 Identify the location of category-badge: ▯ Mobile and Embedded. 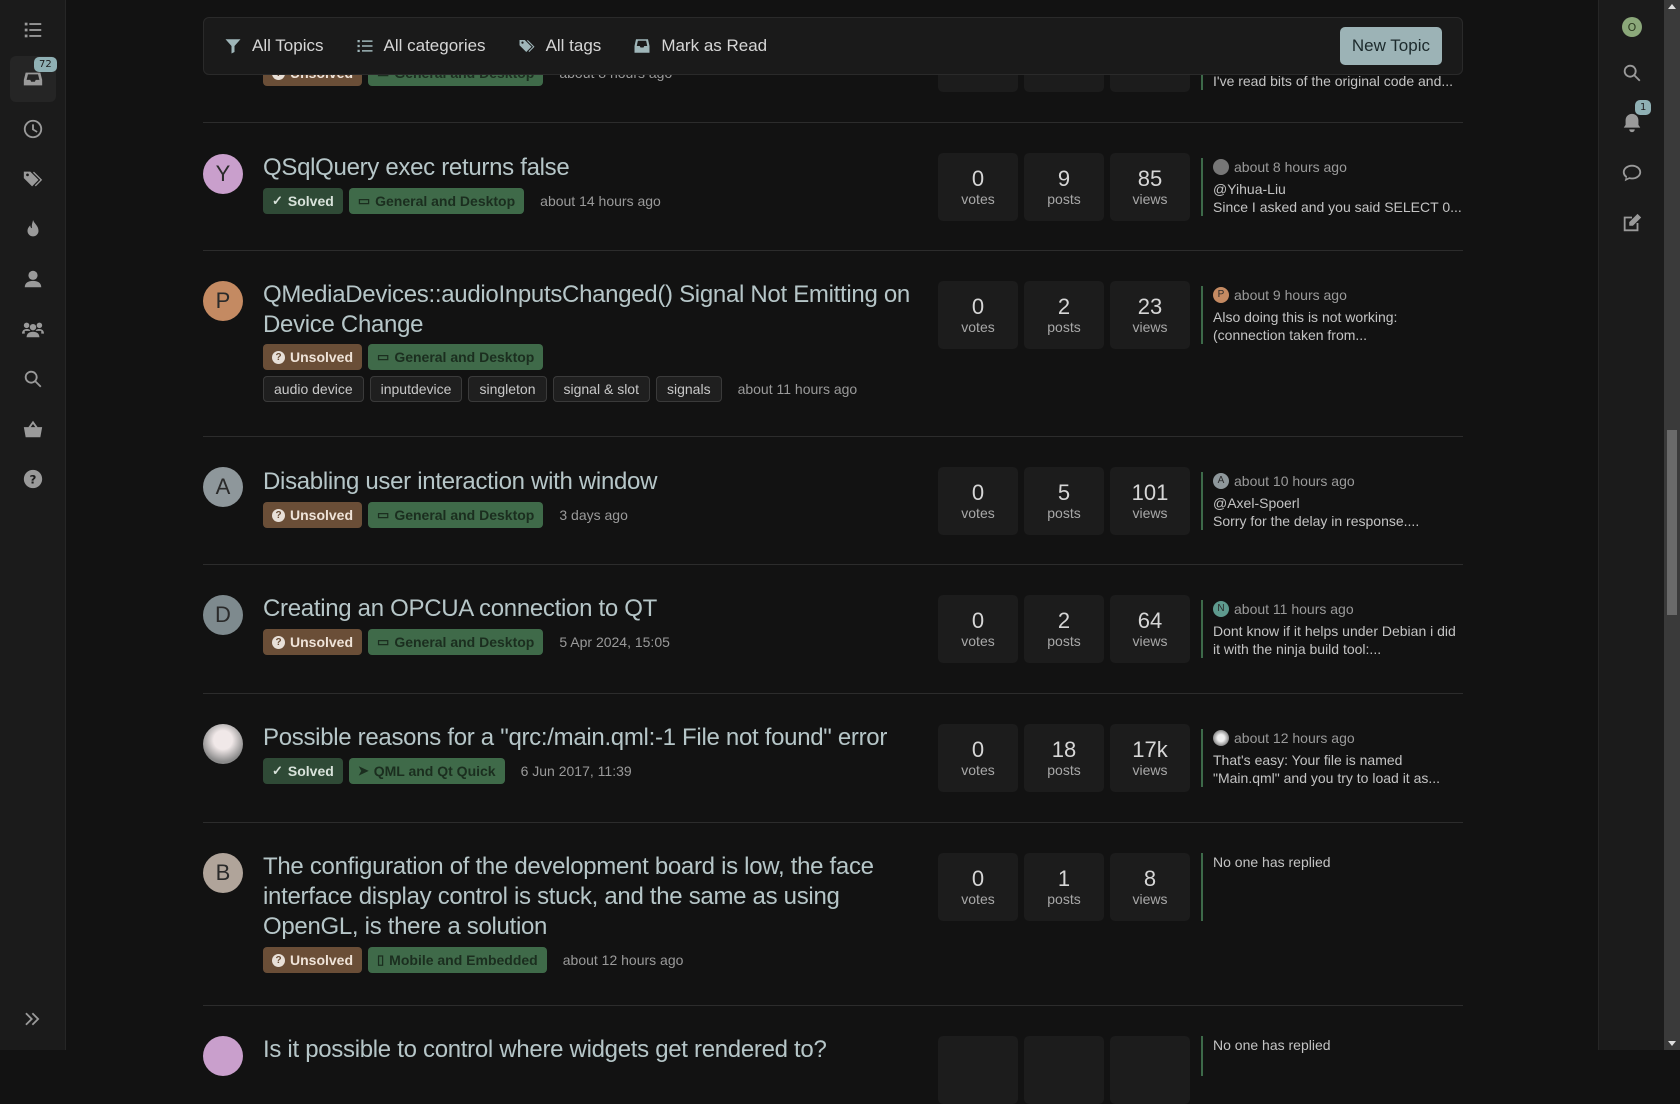
(457, 960).